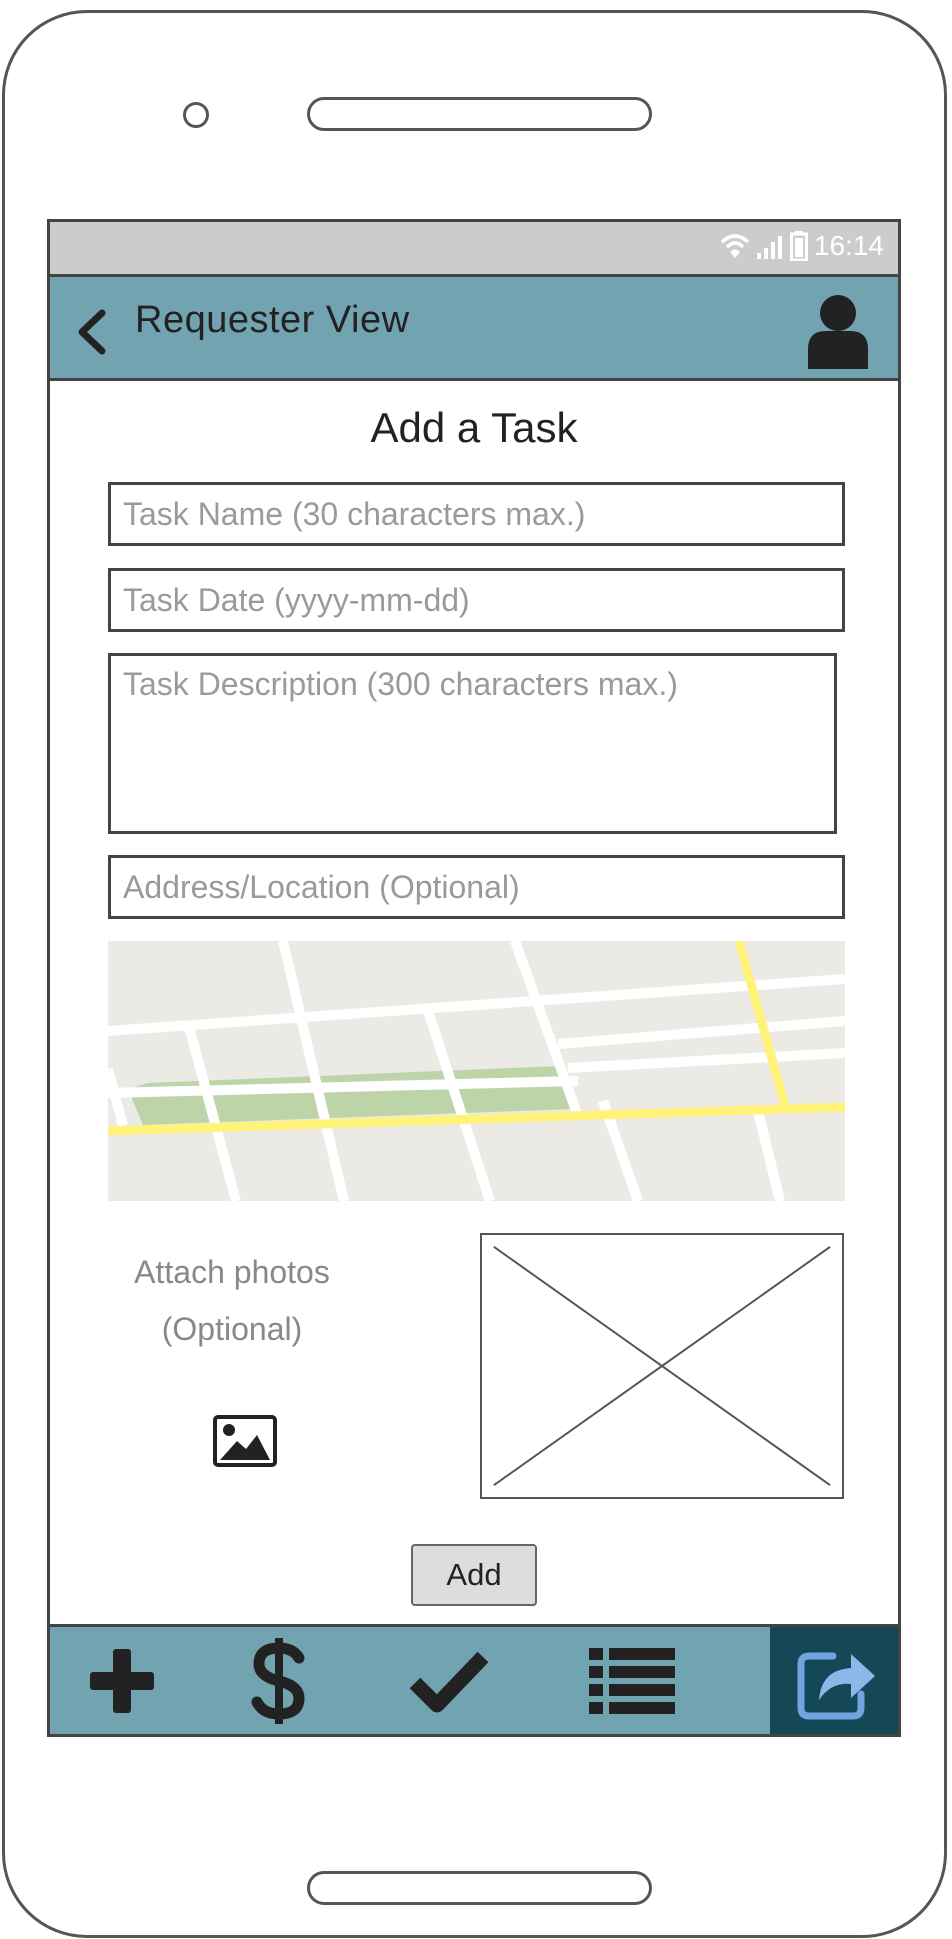  Describe the element at coordinates (196, 115) in the screenshot. I see `front-camera` at that location.